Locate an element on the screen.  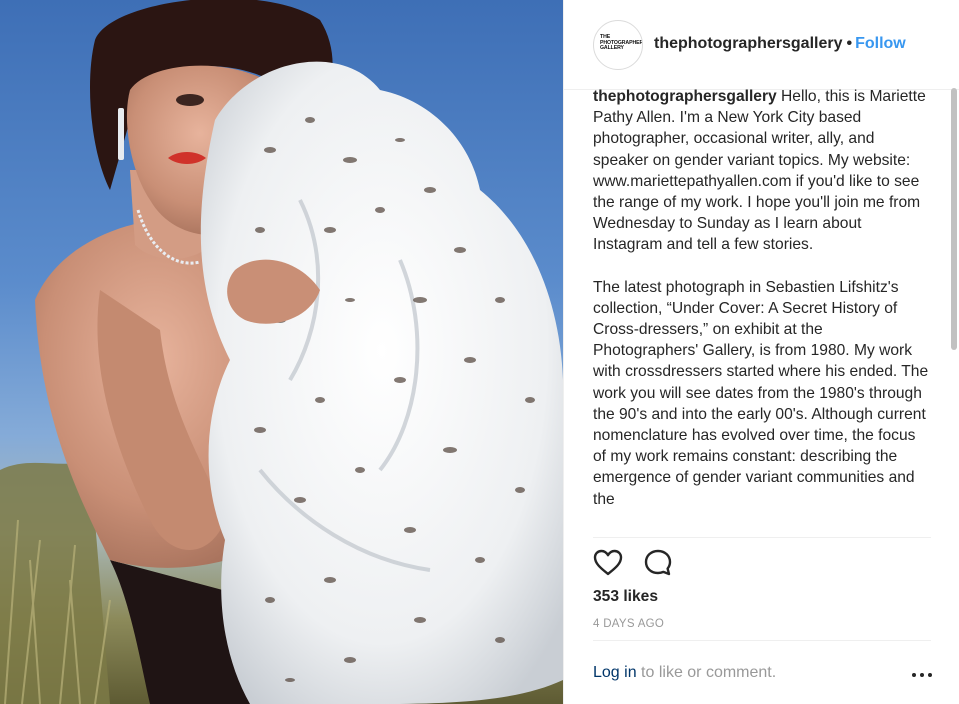
caption-username: thephotographersgallery is located at coordinates (685, 96).